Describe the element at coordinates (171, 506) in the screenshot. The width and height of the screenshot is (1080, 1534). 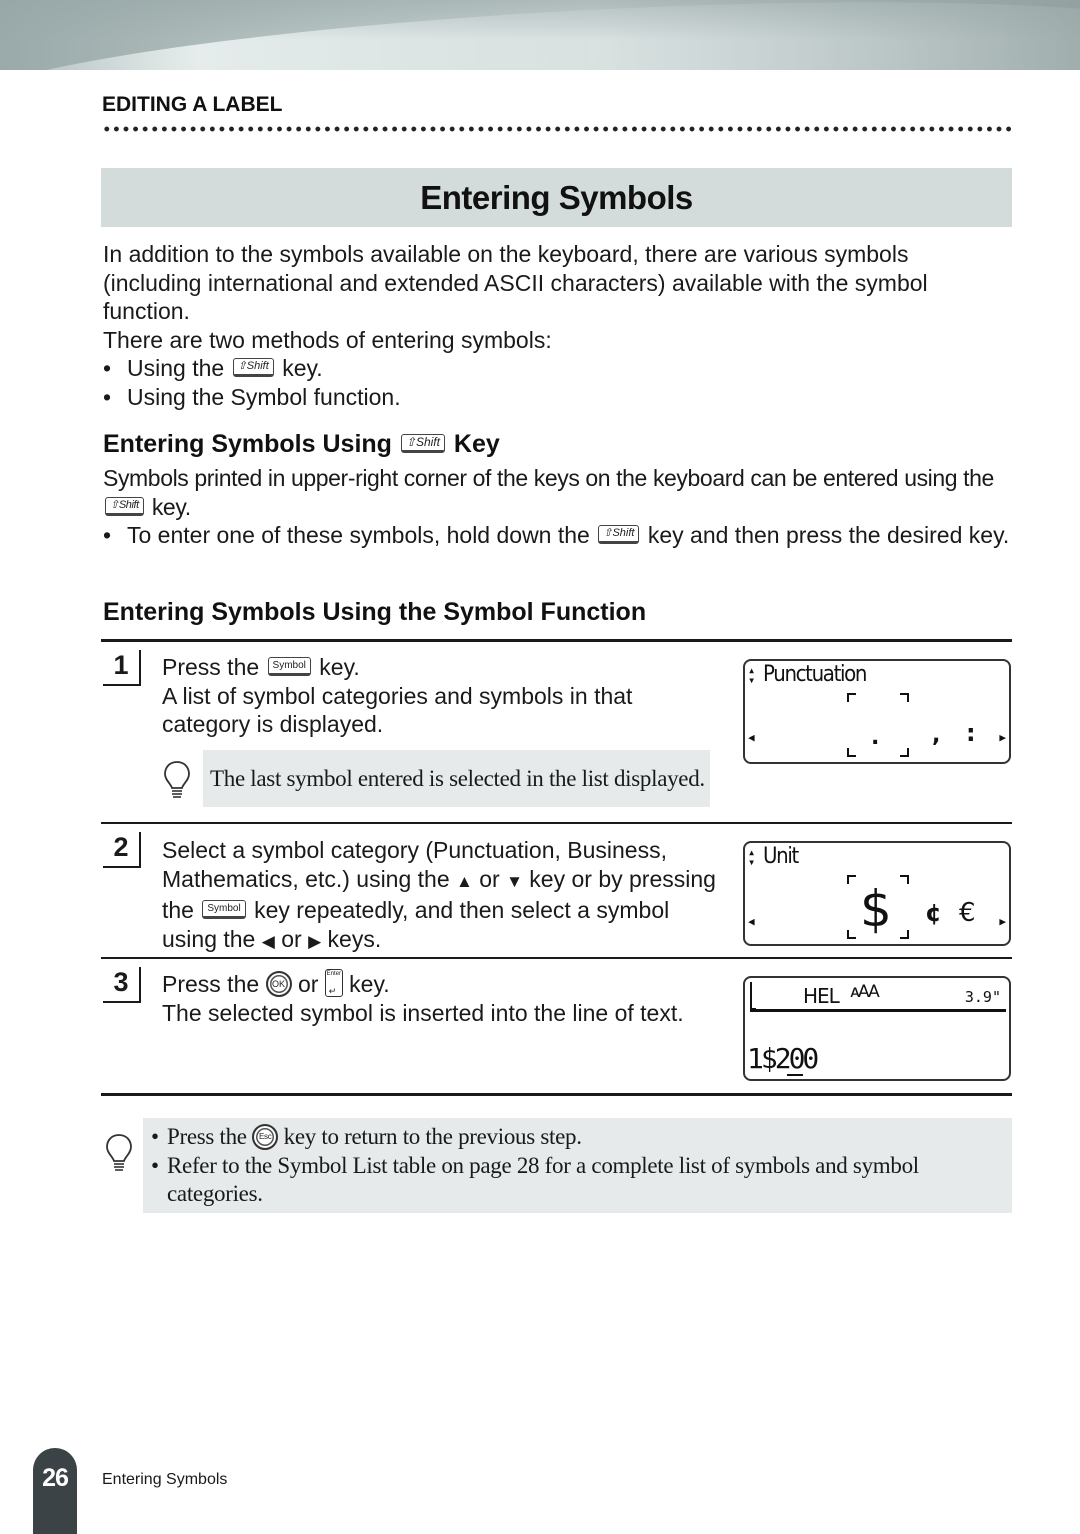
I see `paragraph-text: key.` at that location.